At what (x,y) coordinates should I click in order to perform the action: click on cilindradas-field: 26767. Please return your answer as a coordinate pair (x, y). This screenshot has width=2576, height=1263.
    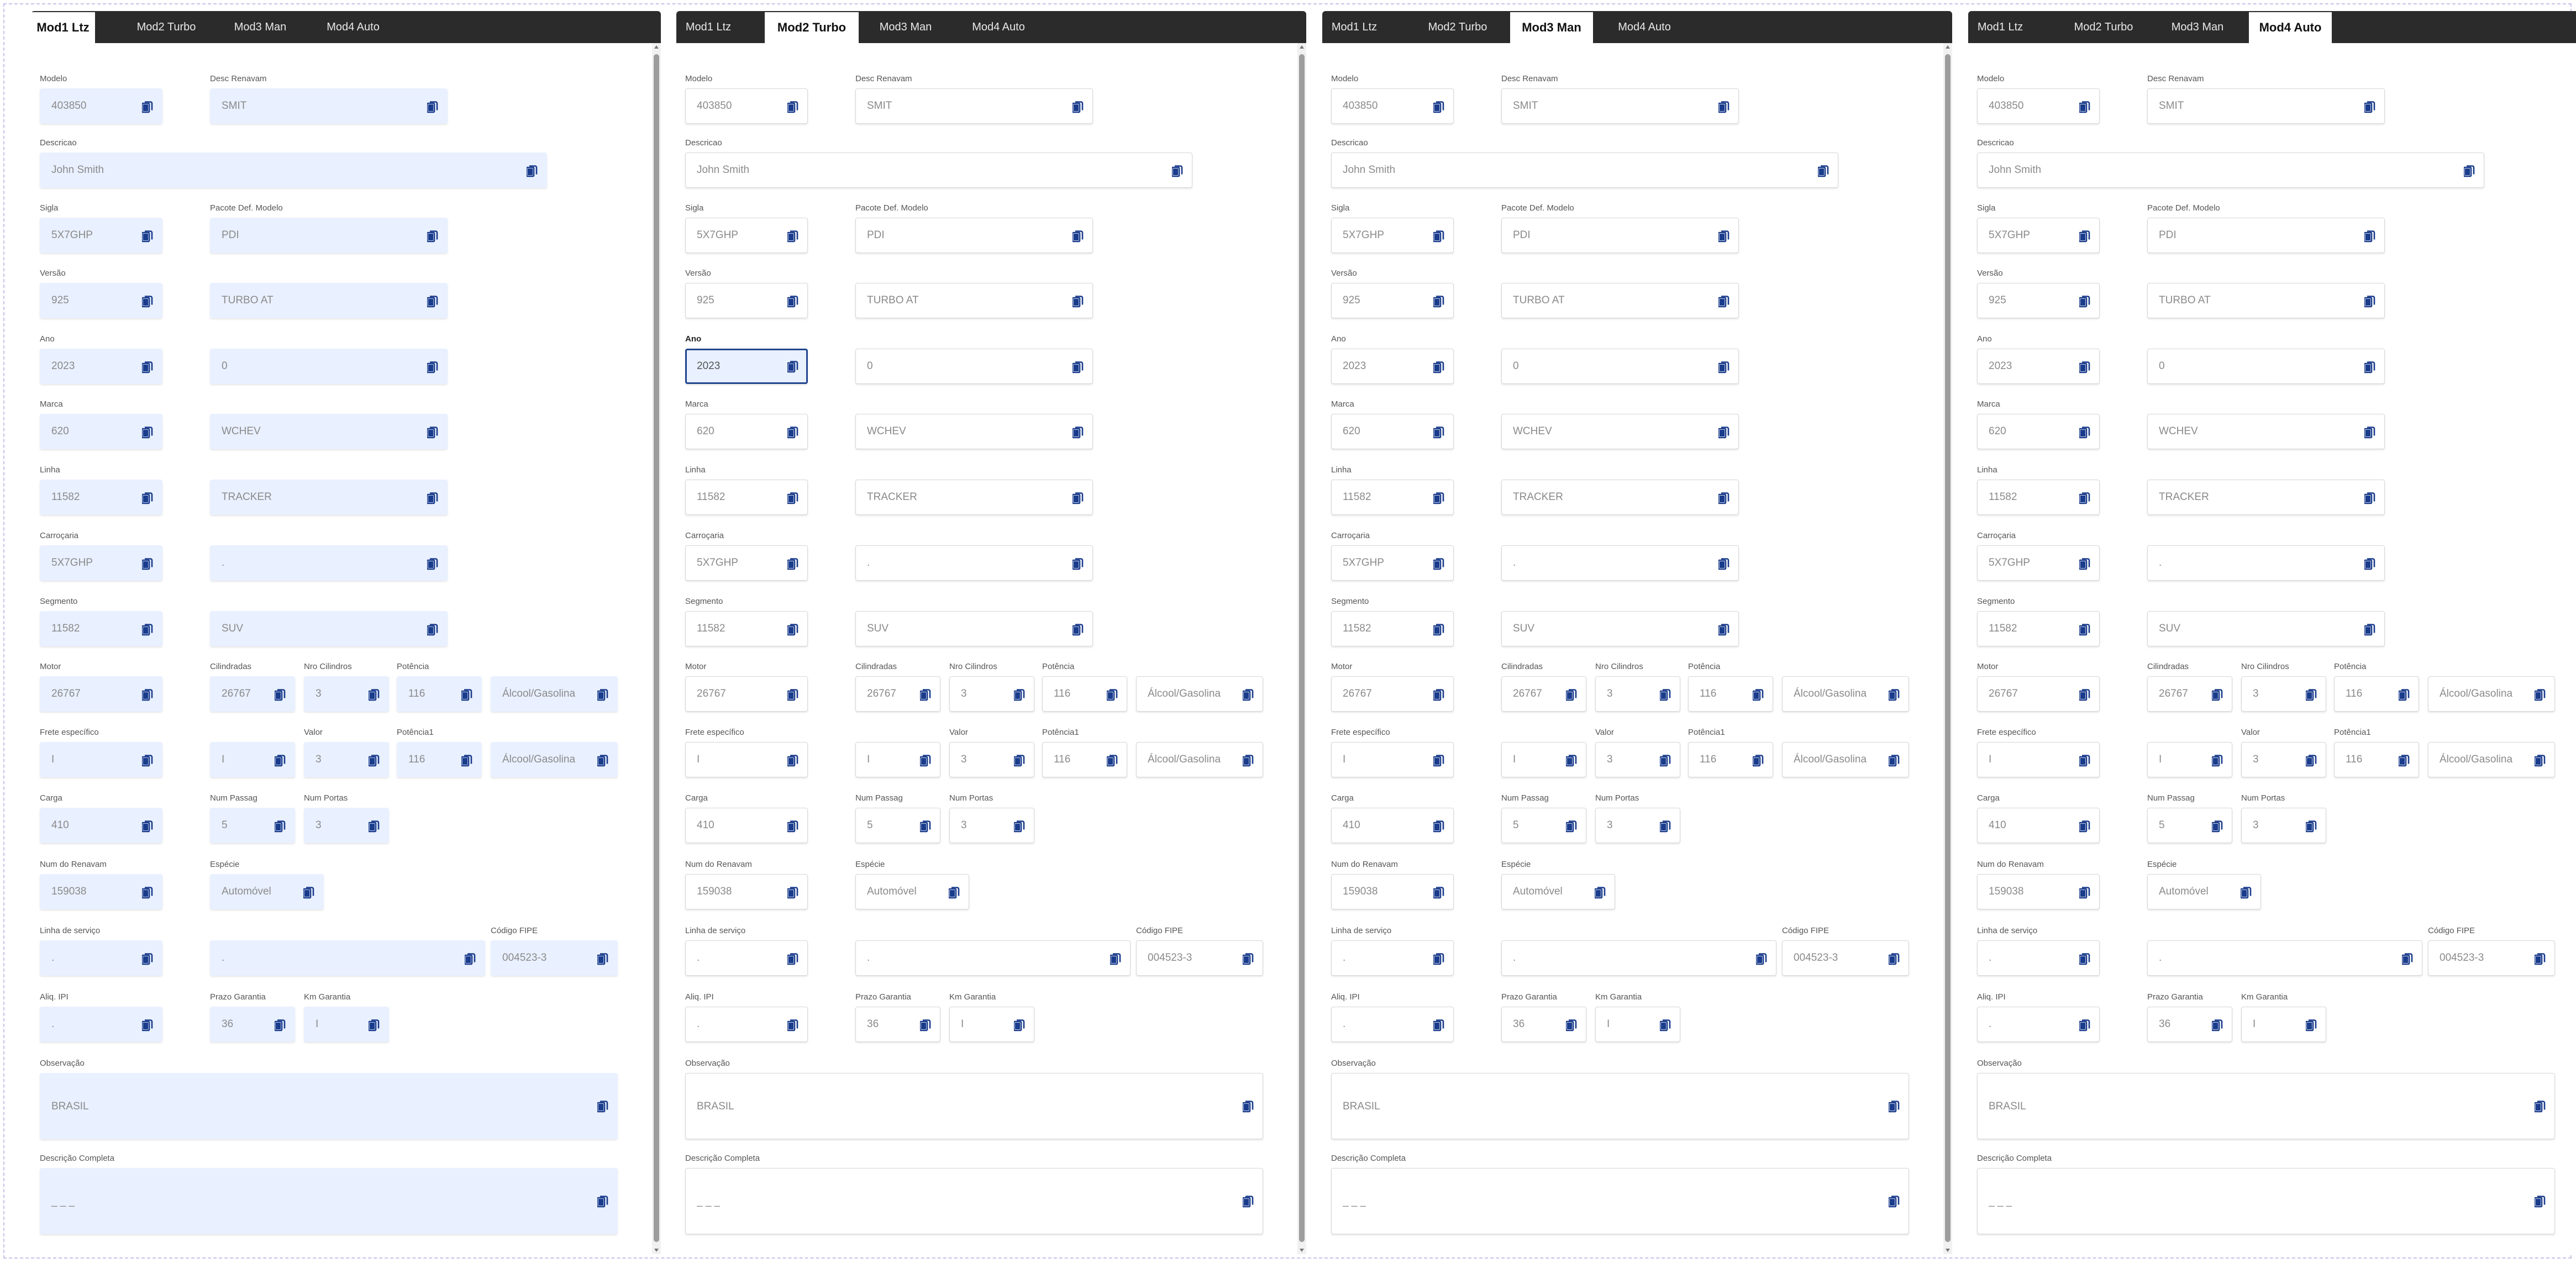
    Looking at the image, I should click on (1543, 694).